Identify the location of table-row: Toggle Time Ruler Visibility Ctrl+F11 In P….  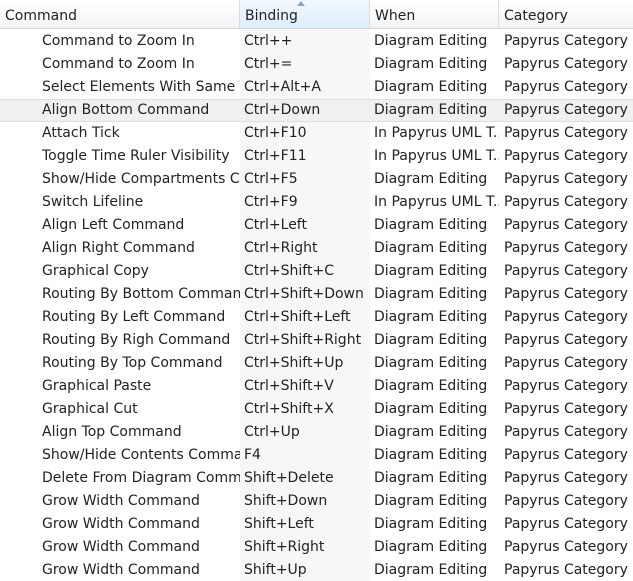
(316, 156).